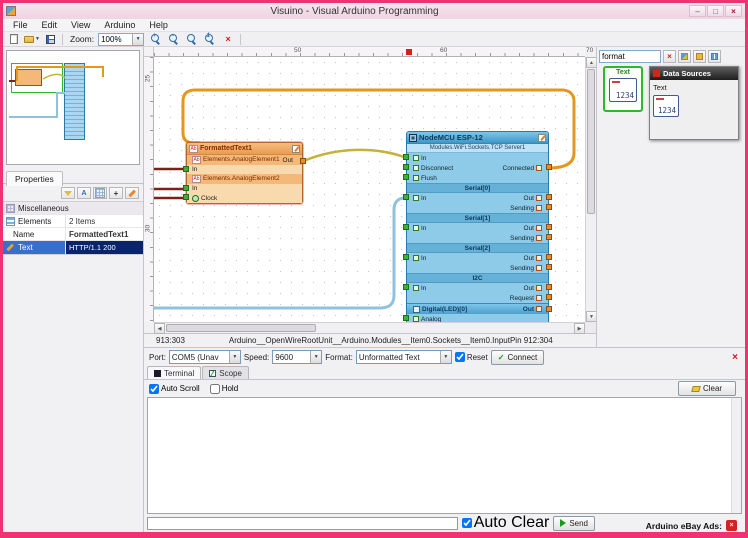 This screenshot has width=748, height=538. I want to click on menu-item-arduino: Arduino, so click(119, 25).